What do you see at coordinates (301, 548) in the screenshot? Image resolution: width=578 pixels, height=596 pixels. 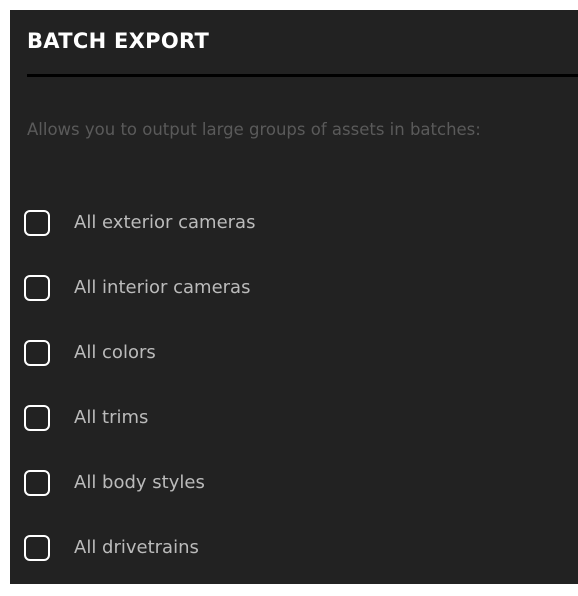 I see `option-all-drivetrains: All drivetrains` at bounding box center [301, 548].